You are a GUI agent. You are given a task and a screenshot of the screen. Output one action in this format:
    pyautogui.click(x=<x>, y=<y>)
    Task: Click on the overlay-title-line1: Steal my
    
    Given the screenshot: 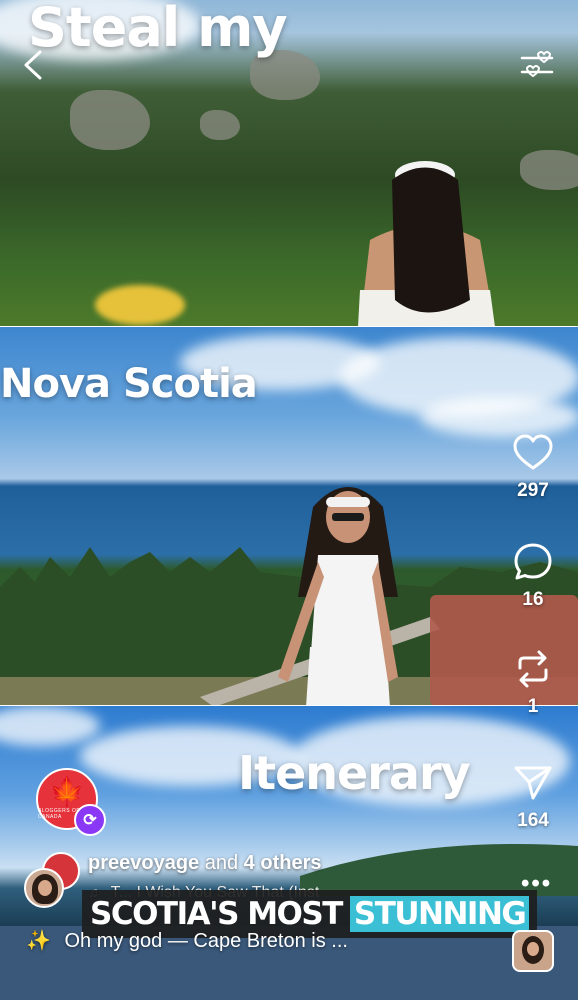 What is the action you would take?
    pyautogui.click(x=158, y=29)
    